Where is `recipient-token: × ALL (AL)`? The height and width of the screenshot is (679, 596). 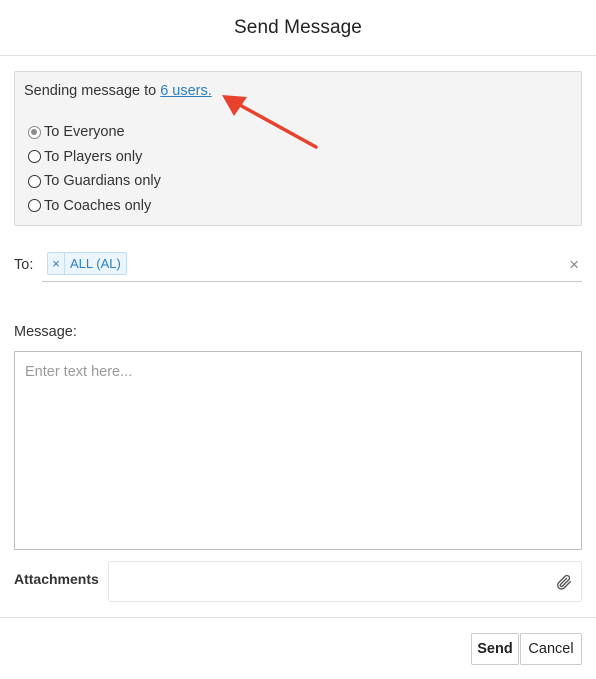 recipient-token: × ALL (AL) is located at coordinates (87, 263).